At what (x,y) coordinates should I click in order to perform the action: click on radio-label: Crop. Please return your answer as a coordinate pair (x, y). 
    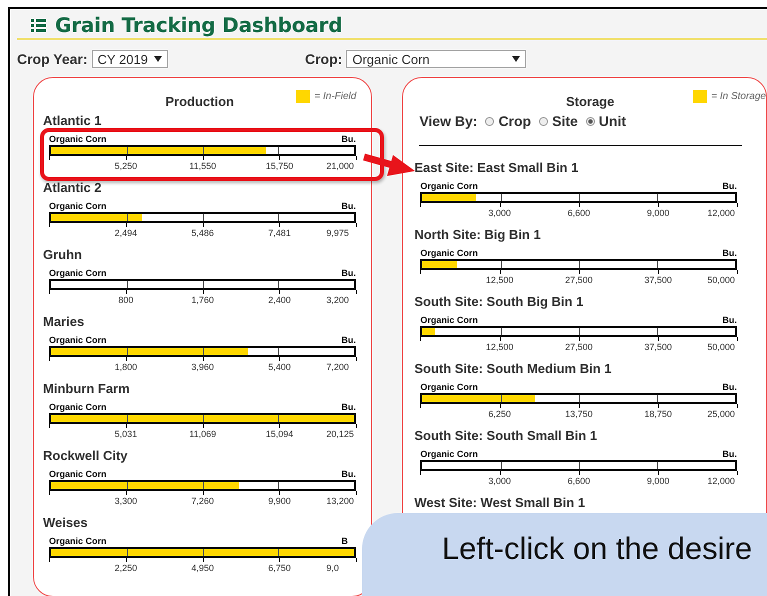
    Looking at the image, I should click on (515, 121).